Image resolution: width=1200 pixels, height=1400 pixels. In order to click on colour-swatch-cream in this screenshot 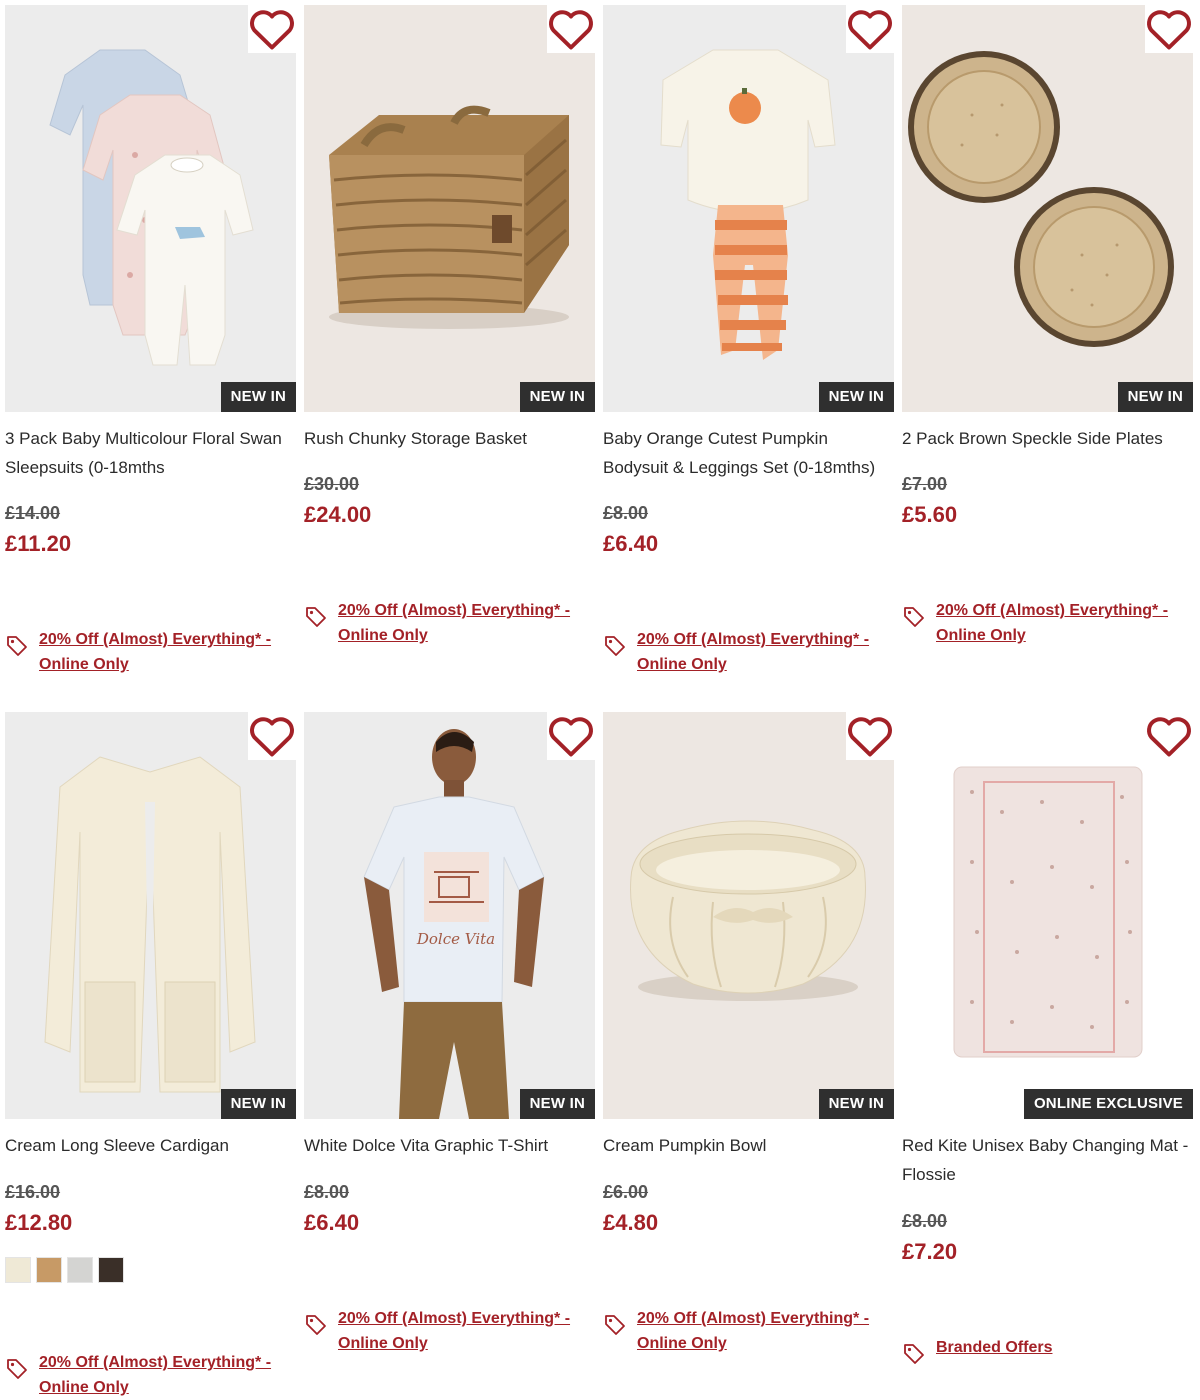, I will do `click(18, 1270)`.